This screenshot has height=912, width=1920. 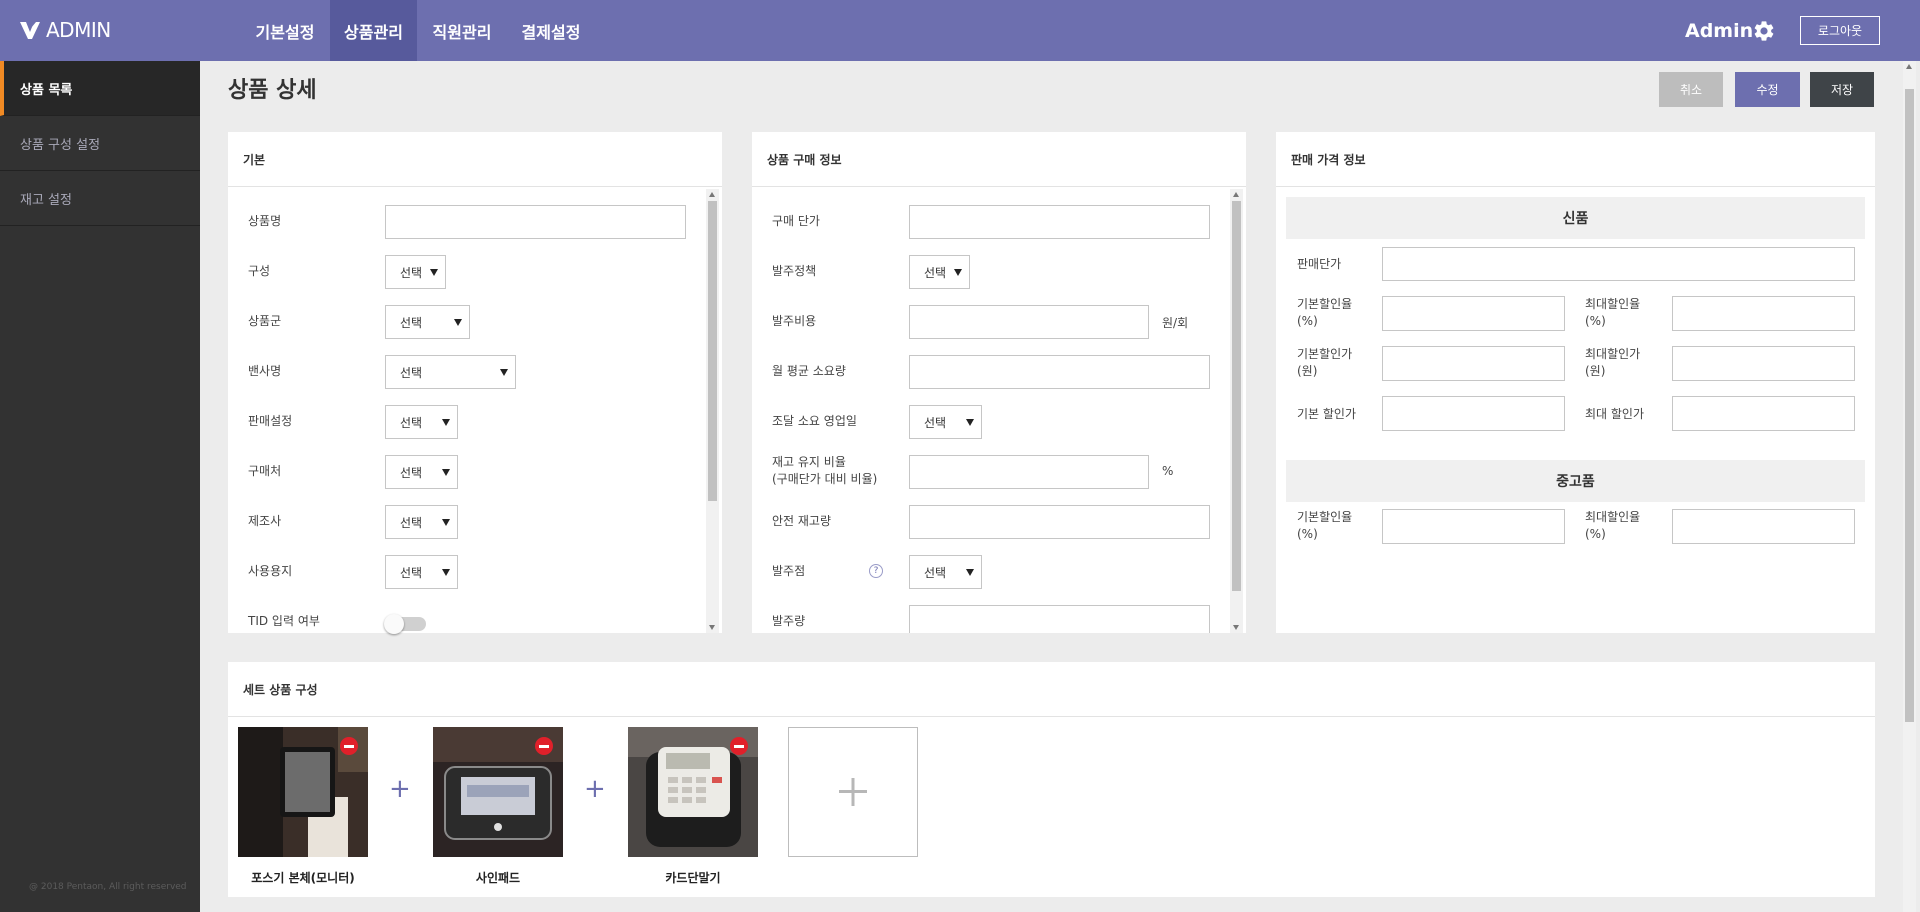 What do you see at coordinates (1059, 372) in the screenshot?
I see `monthly-usage-input` at bounding box center [1059, 372].